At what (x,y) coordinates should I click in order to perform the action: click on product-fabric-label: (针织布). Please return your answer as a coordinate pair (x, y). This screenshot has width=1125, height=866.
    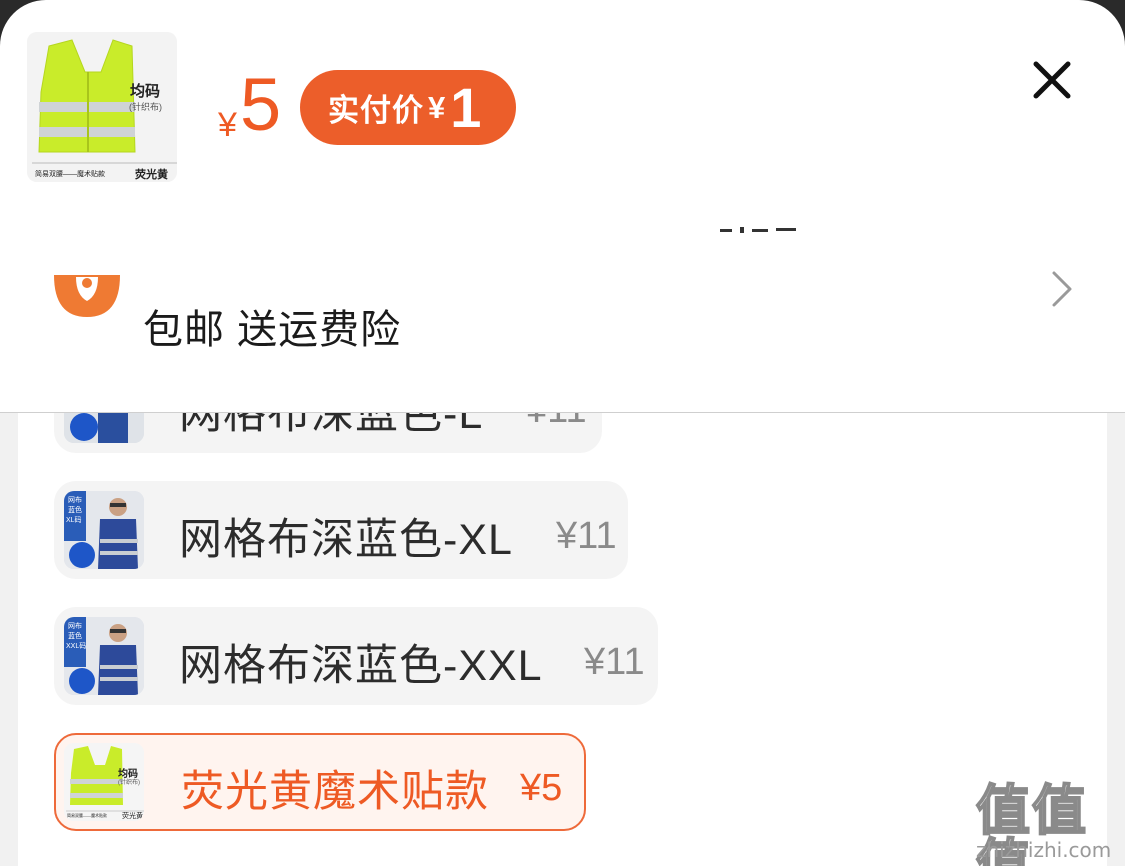
    Looking at the image, I should click on (145, 107).